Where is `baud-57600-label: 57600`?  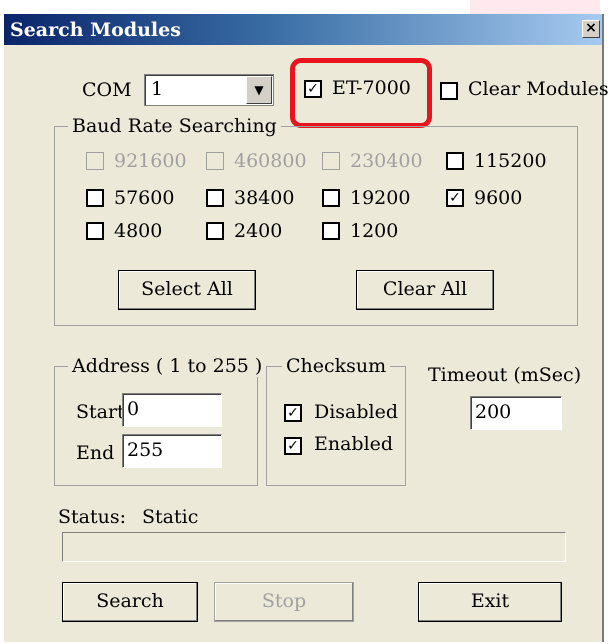 baud-57600-label: 57600 is located at coordinates (144, 198).